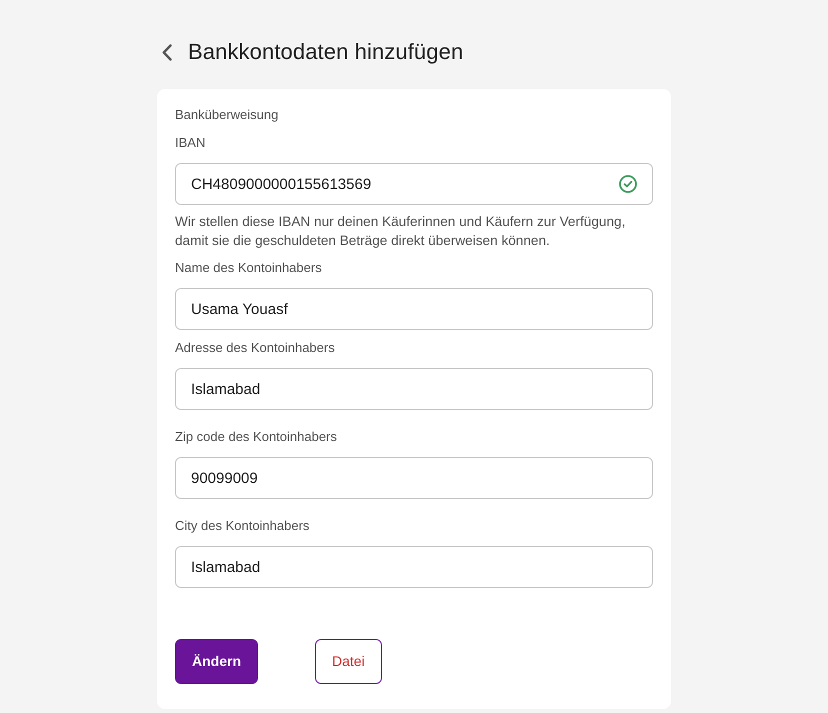 Image resolution: width=828 pixels, height=713 pixels. I want to click on field-label: Zip code des Kontoinhabers, so click(256, 437).